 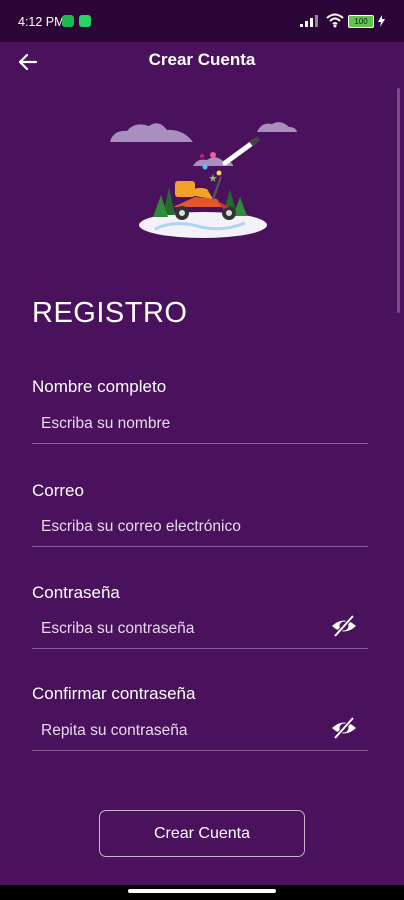 I want to click on app-title: Crear Cuenta, so click(x=202, y=59).